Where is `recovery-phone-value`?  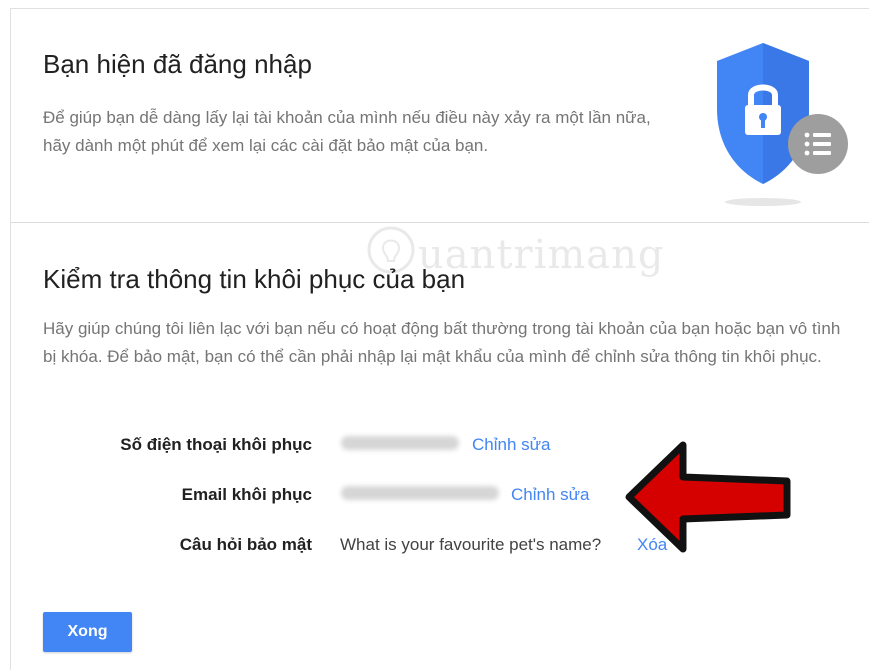
recovery-phone-value is located at coordinates (400, 445).